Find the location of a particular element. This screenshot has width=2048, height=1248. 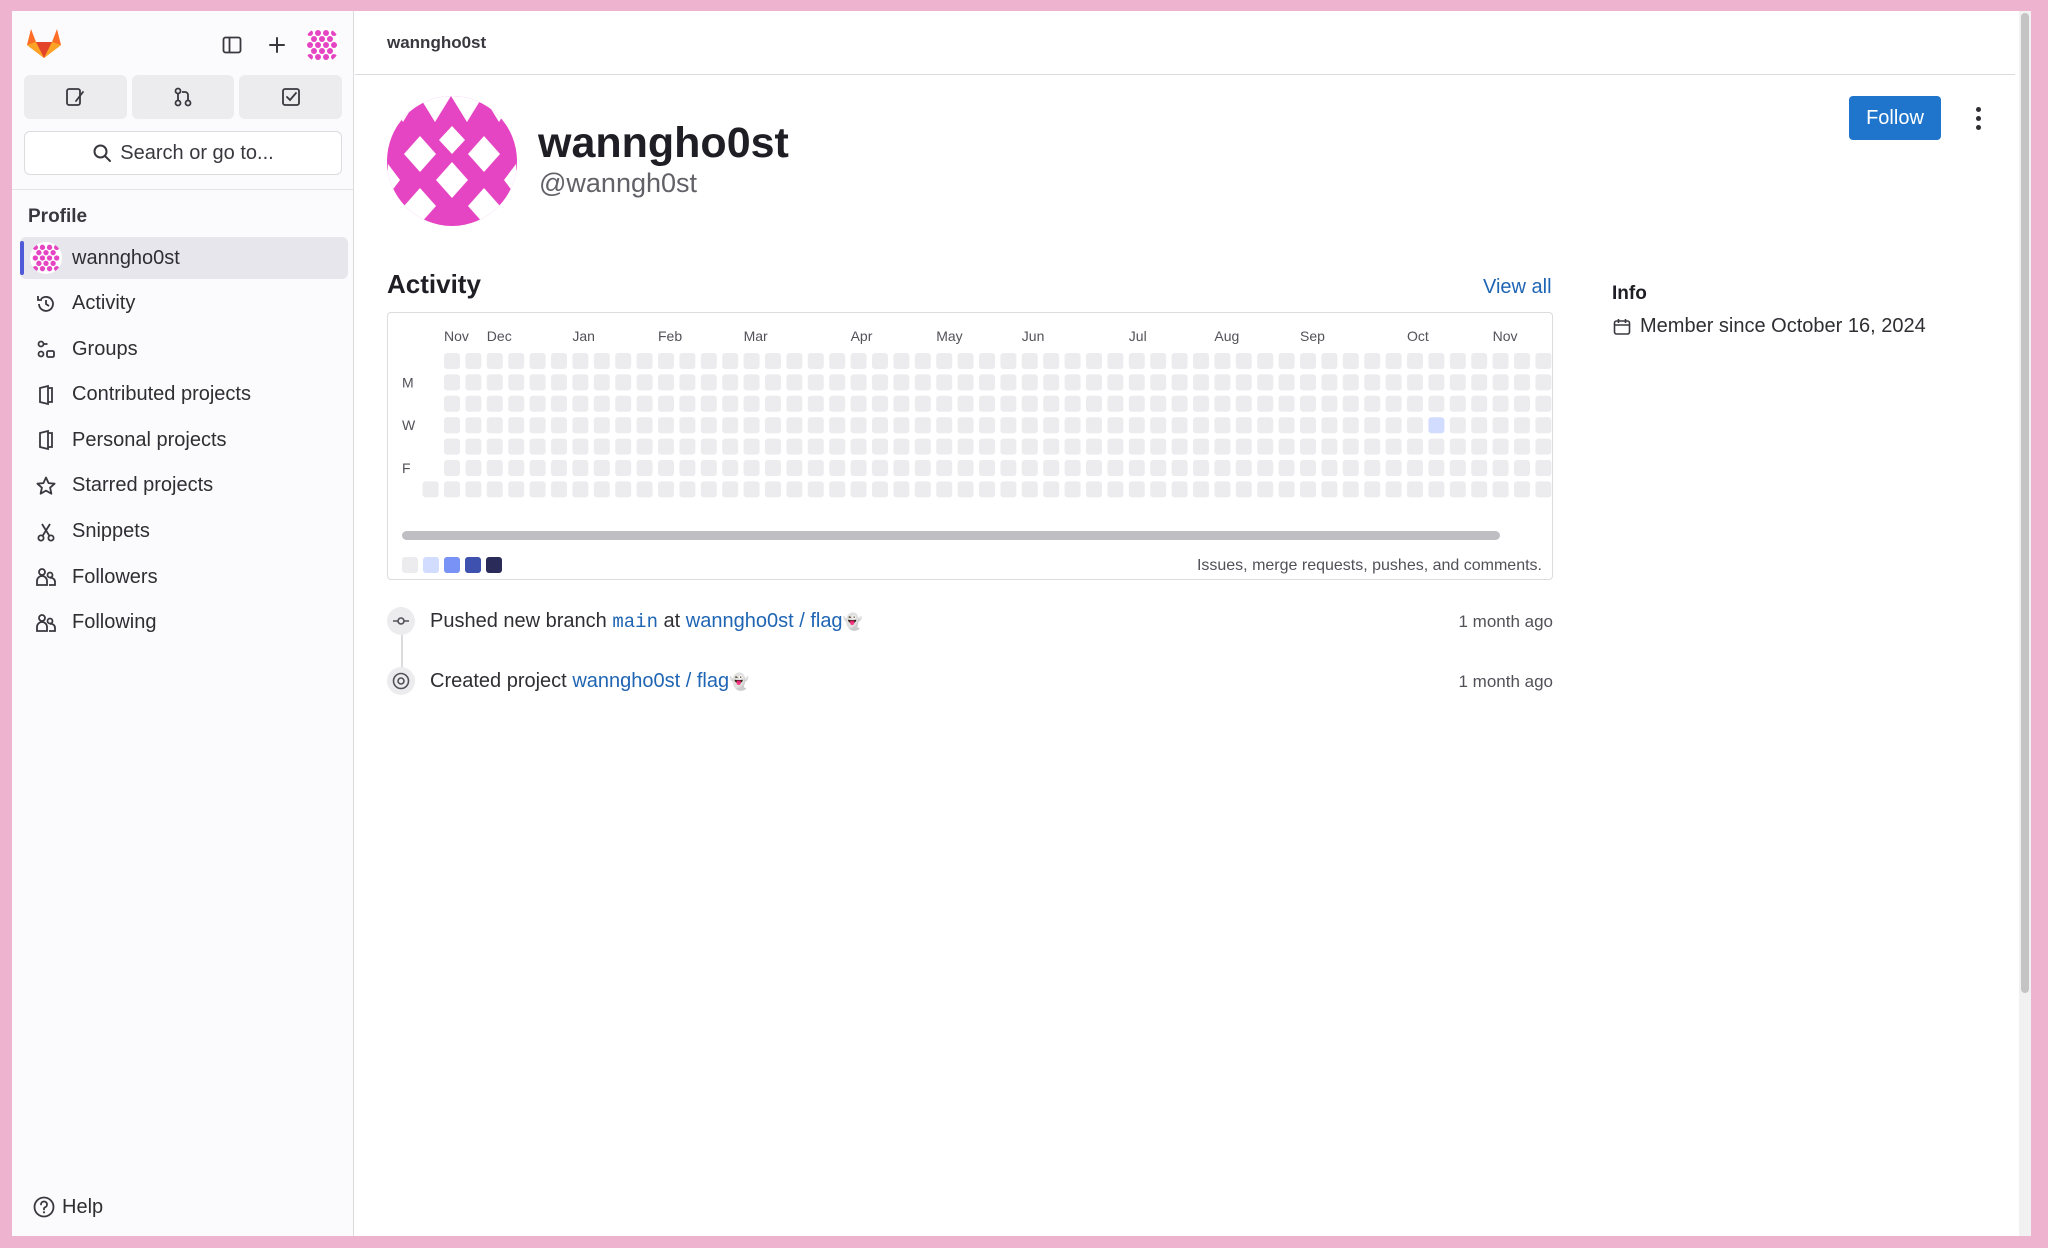

help-button: Help is located at coordinates (67, 1207).